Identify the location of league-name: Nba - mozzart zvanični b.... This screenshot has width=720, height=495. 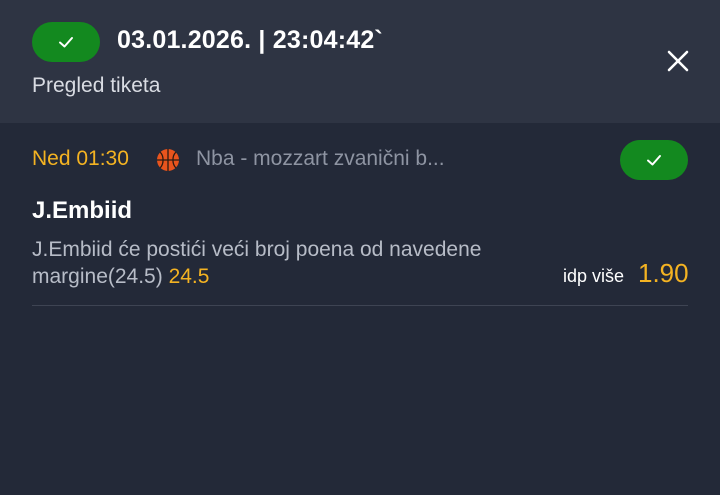
(320, 158).